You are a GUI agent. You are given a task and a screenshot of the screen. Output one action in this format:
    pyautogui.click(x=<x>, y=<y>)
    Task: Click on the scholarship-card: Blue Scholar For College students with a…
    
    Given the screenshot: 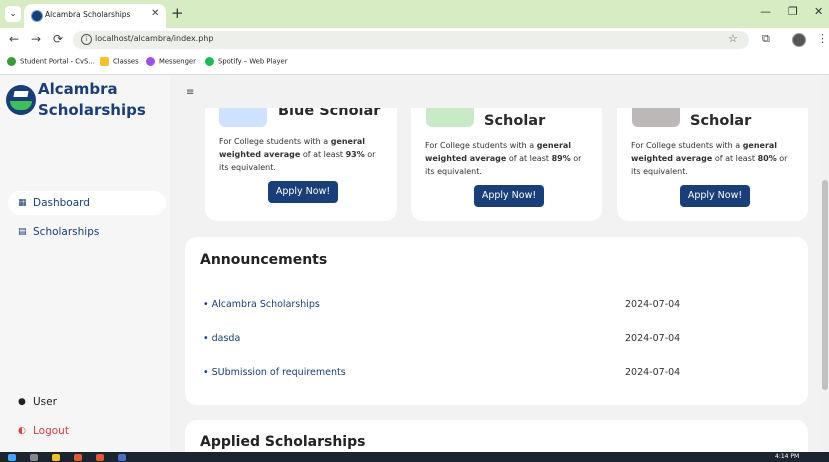 What is the action you would take?
    pyautogui.click(x=301, y=158)
    